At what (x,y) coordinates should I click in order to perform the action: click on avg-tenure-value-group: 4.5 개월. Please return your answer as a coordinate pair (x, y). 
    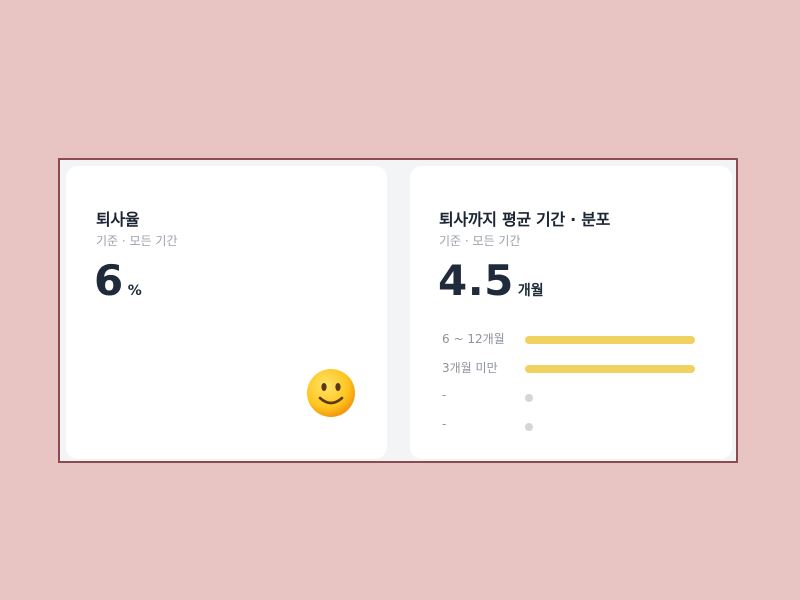
    Looking at the image, I should click on (491, 280).